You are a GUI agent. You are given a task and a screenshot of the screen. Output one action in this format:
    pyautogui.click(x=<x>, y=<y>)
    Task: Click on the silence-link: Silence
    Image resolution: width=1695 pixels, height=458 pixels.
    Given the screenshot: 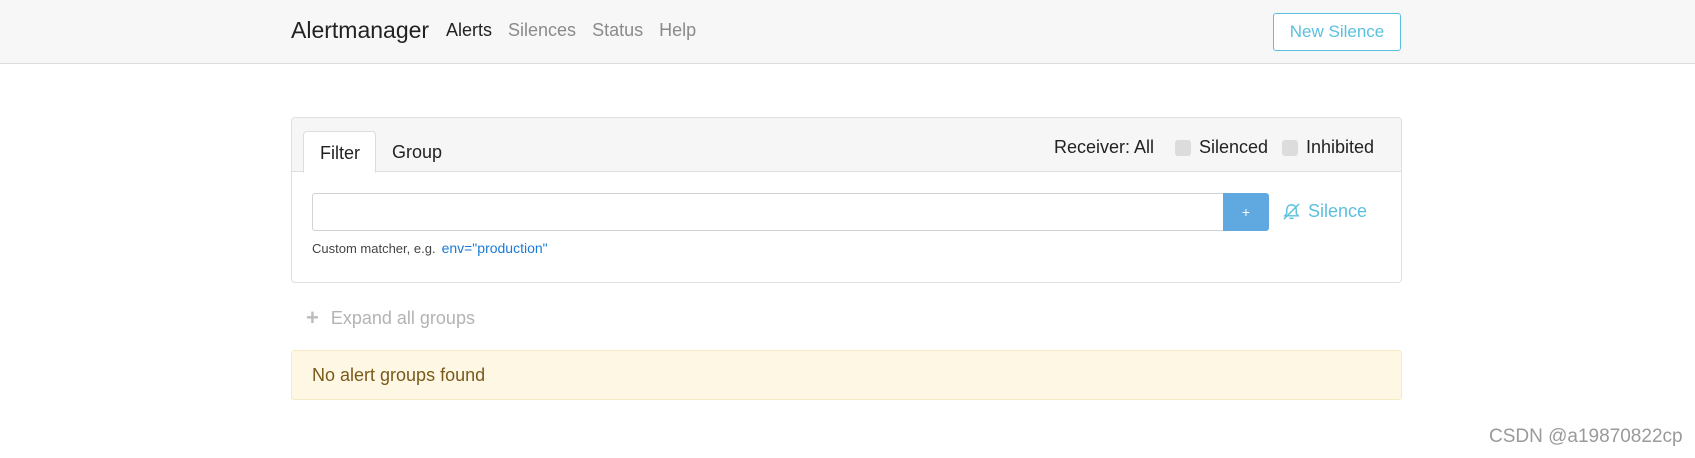 What is the action you would take?
    pyautogui.click(x=1324, y=211)
    